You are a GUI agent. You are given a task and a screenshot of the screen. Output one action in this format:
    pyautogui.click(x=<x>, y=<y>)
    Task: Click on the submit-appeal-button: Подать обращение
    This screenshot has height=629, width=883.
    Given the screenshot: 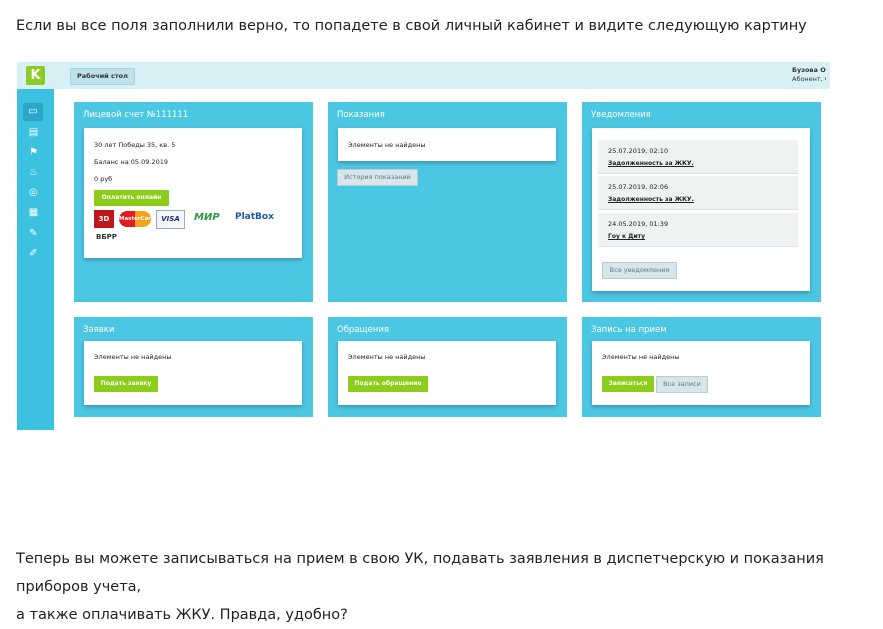 What is the action you would take?
    pyautogui.click(x=388, y=384)
    